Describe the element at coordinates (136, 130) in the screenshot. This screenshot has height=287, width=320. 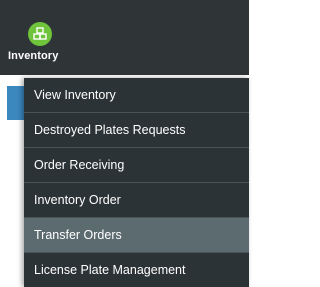
I see `menu-item-destroyed-plates-requests: Destroyed Plates Requests` at that location.